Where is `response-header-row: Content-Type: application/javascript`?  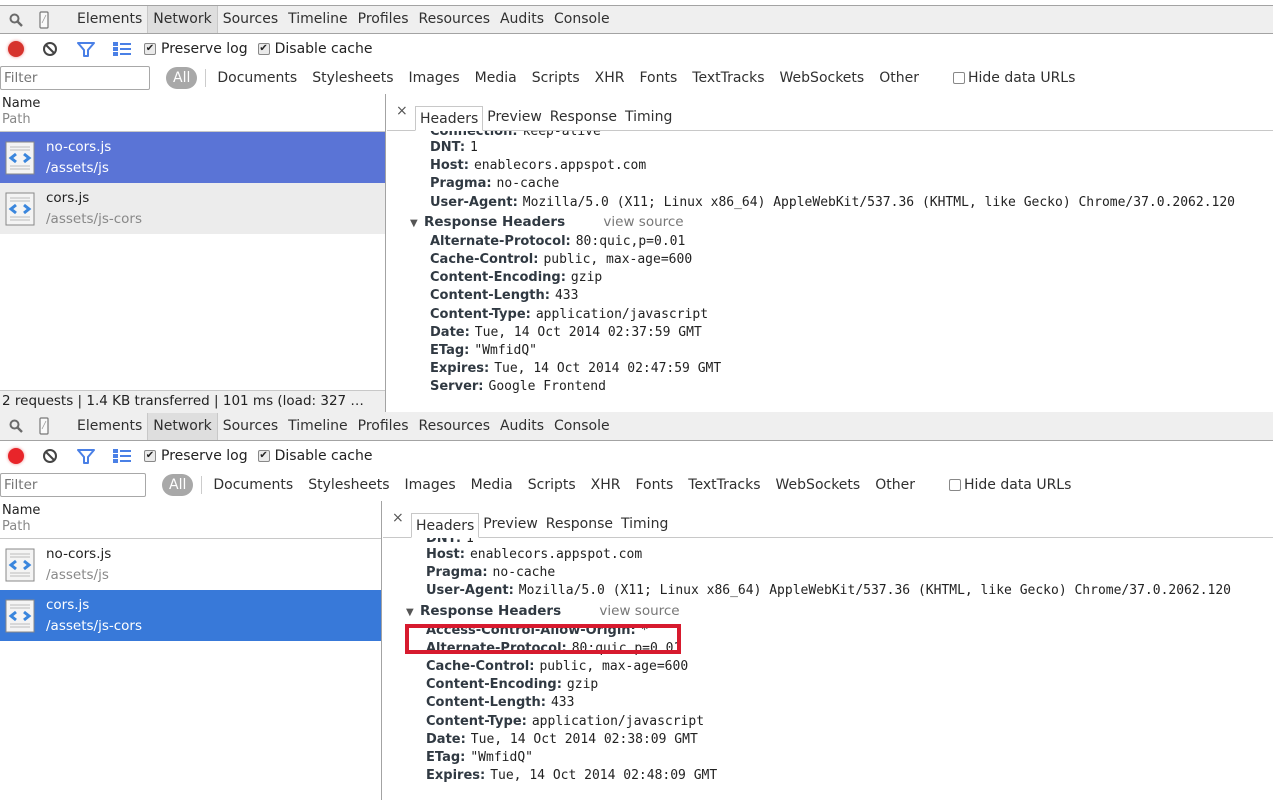 response-header-row: Content-Type: application/javascript is located at coordinates (851, 315).